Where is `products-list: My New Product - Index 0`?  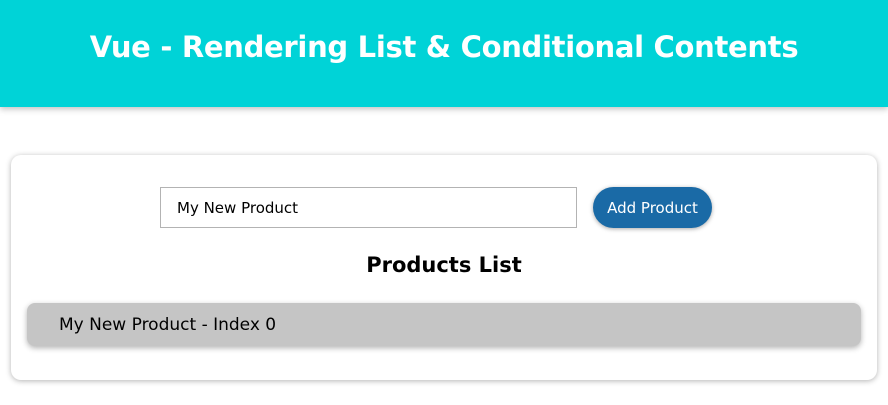 products-list: My New Product - Index 0 is located at coordinates (444, 324).